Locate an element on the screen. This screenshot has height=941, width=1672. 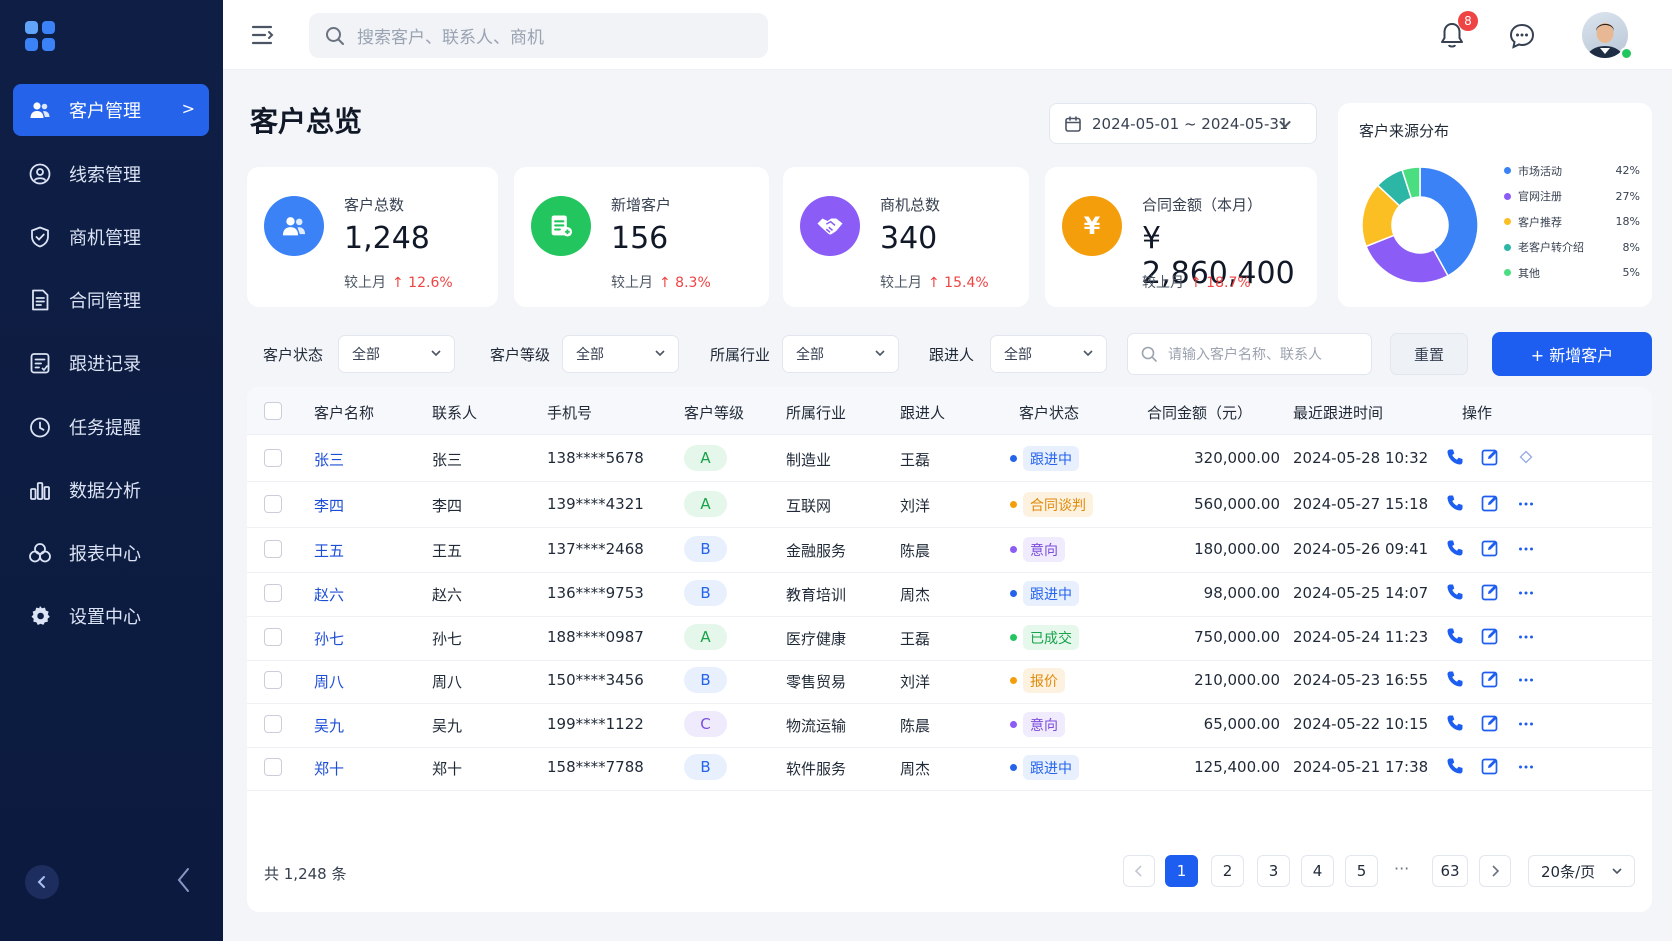
page-size-select: 20条/页 is located at coordinates (1581, 871).